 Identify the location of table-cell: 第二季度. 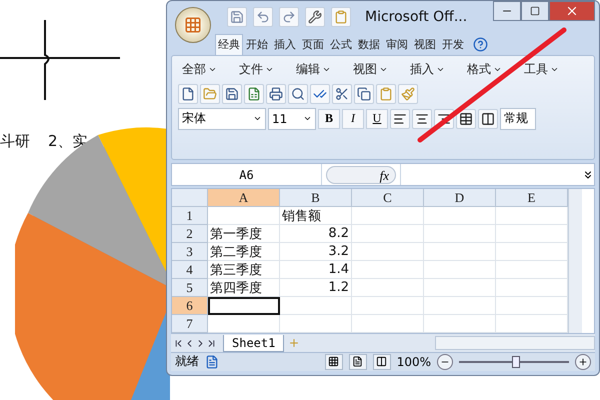
(244, 252).